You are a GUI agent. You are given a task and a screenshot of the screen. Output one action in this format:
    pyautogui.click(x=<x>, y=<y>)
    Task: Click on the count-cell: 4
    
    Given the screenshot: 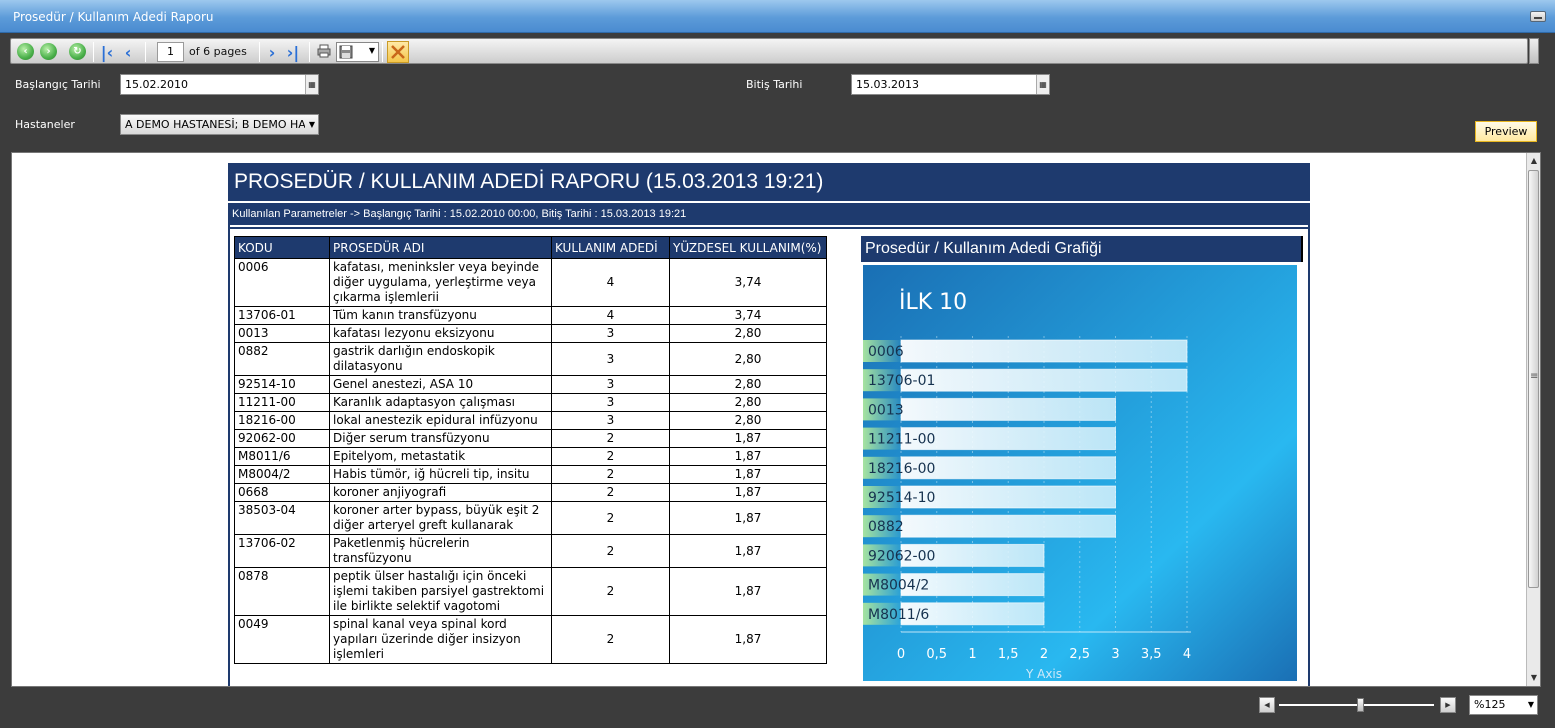 What is the action you would take?
    pyautogui.click(x=610, y=282)
    